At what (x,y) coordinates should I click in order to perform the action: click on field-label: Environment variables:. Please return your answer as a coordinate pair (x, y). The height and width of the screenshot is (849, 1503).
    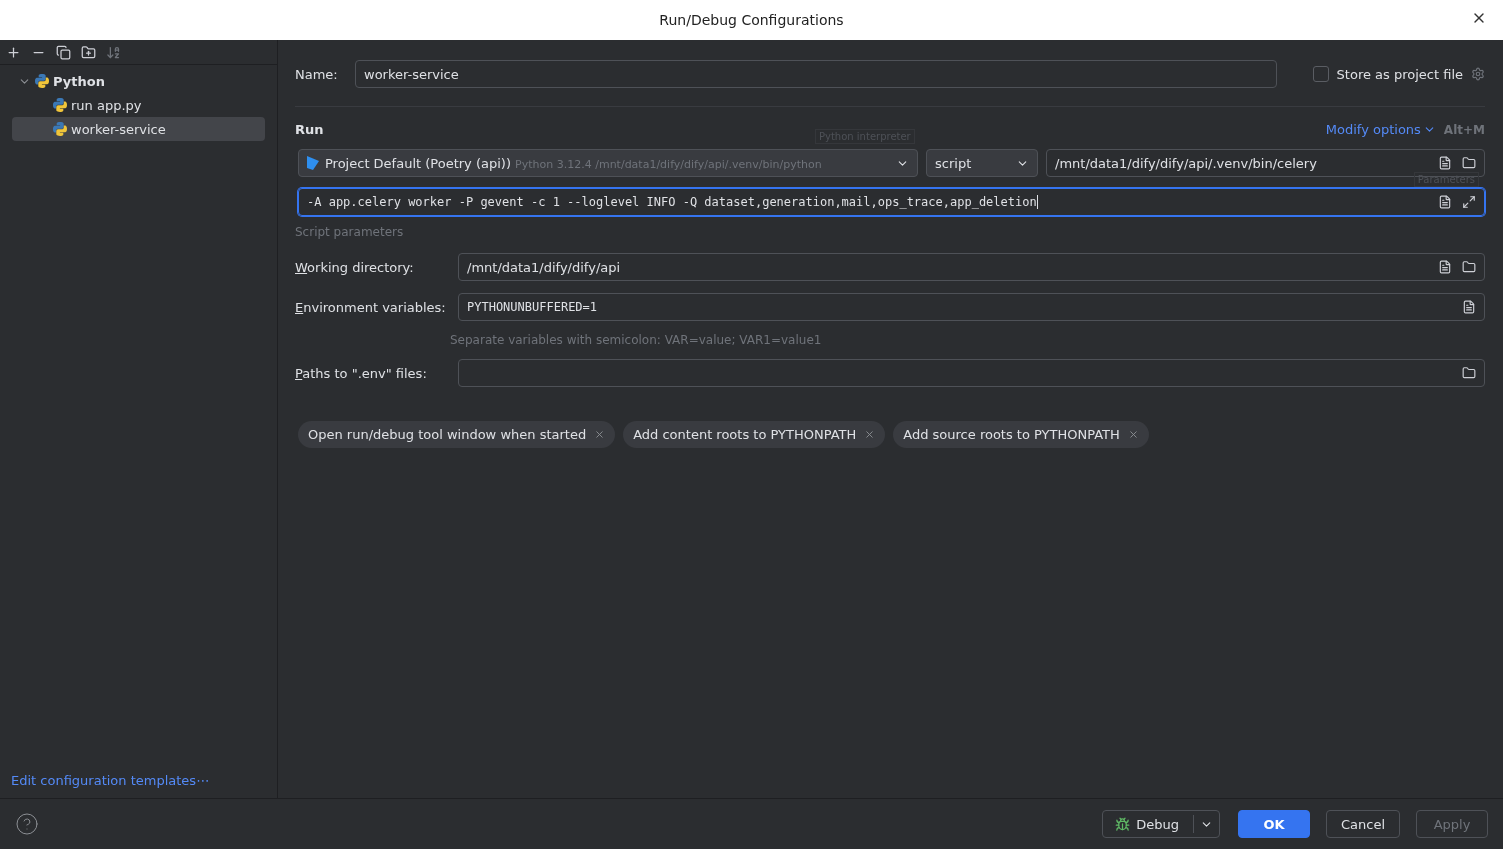
    Looking at the image, I should click on (371, 307).